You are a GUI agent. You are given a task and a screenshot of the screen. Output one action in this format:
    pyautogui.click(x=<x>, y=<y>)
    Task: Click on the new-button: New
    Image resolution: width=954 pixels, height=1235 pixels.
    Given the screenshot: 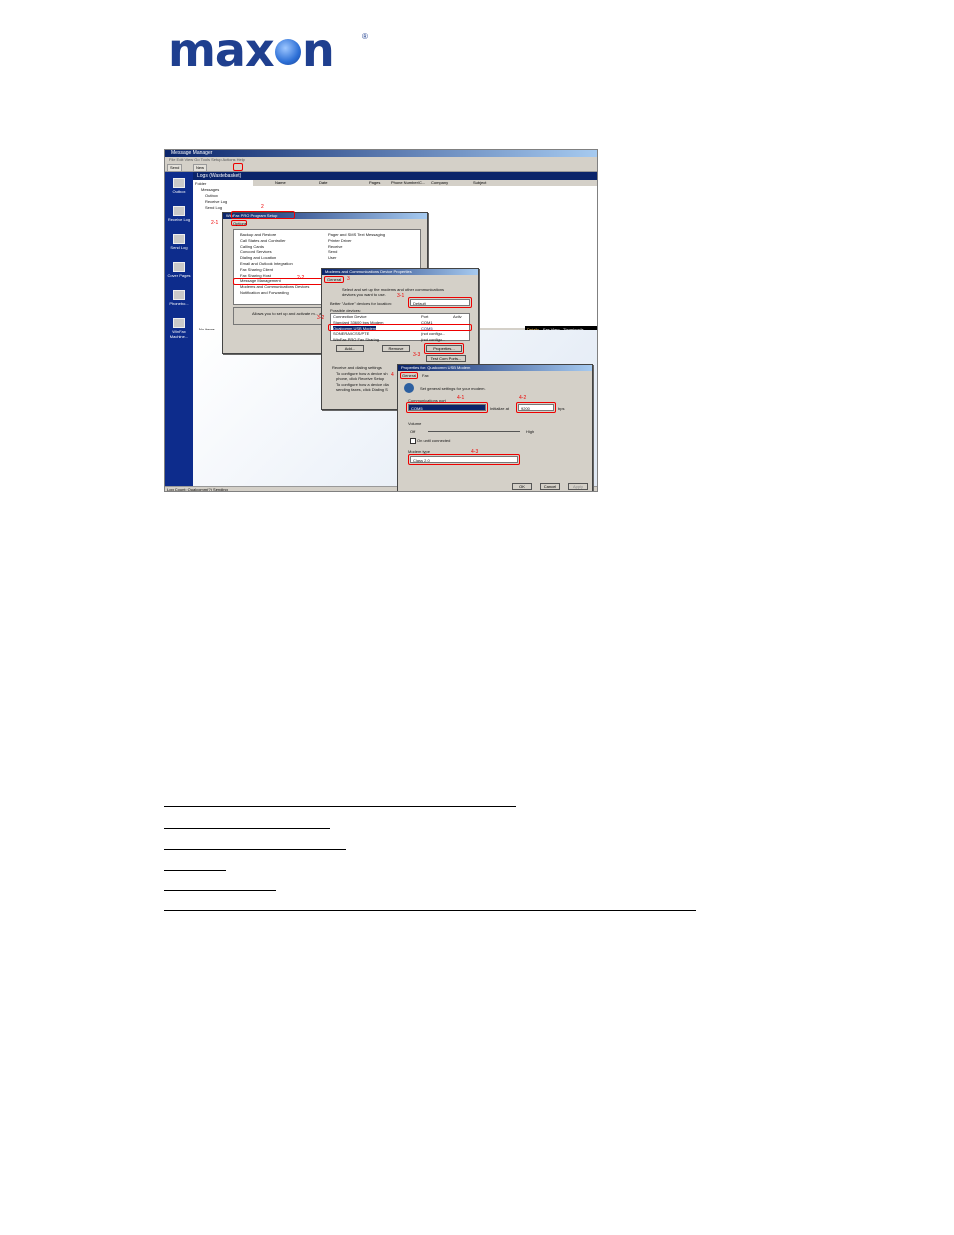 What is the action you would take?
    pyautogui.click(x=200, y=168)
    